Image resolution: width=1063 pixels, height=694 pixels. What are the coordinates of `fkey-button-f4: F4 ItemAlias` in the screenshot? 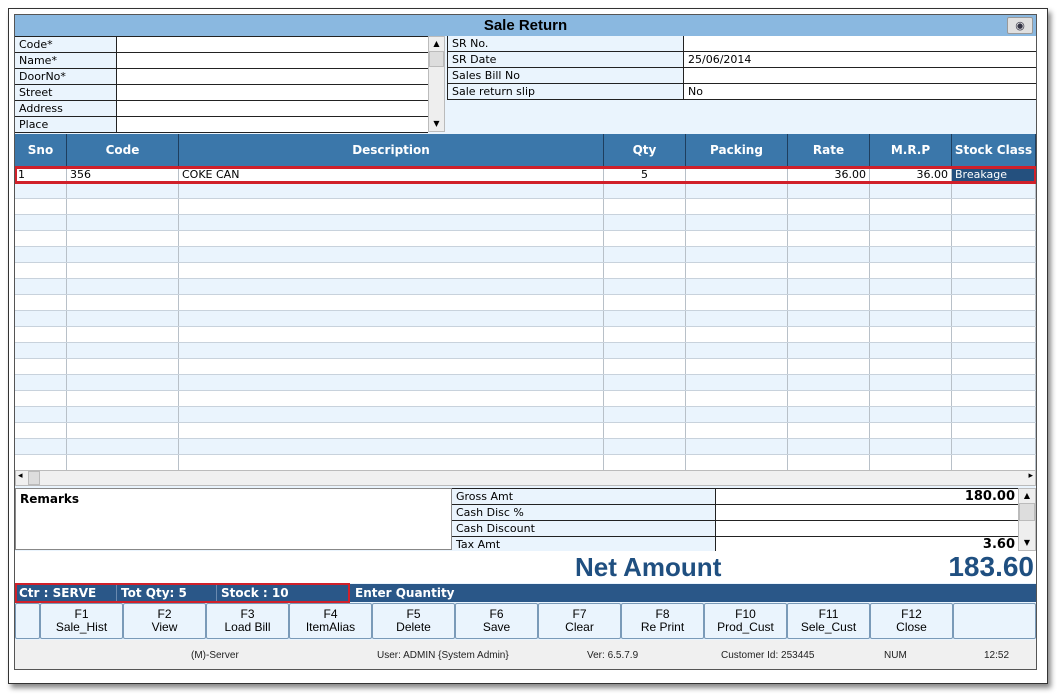 It's located at (330, 621).